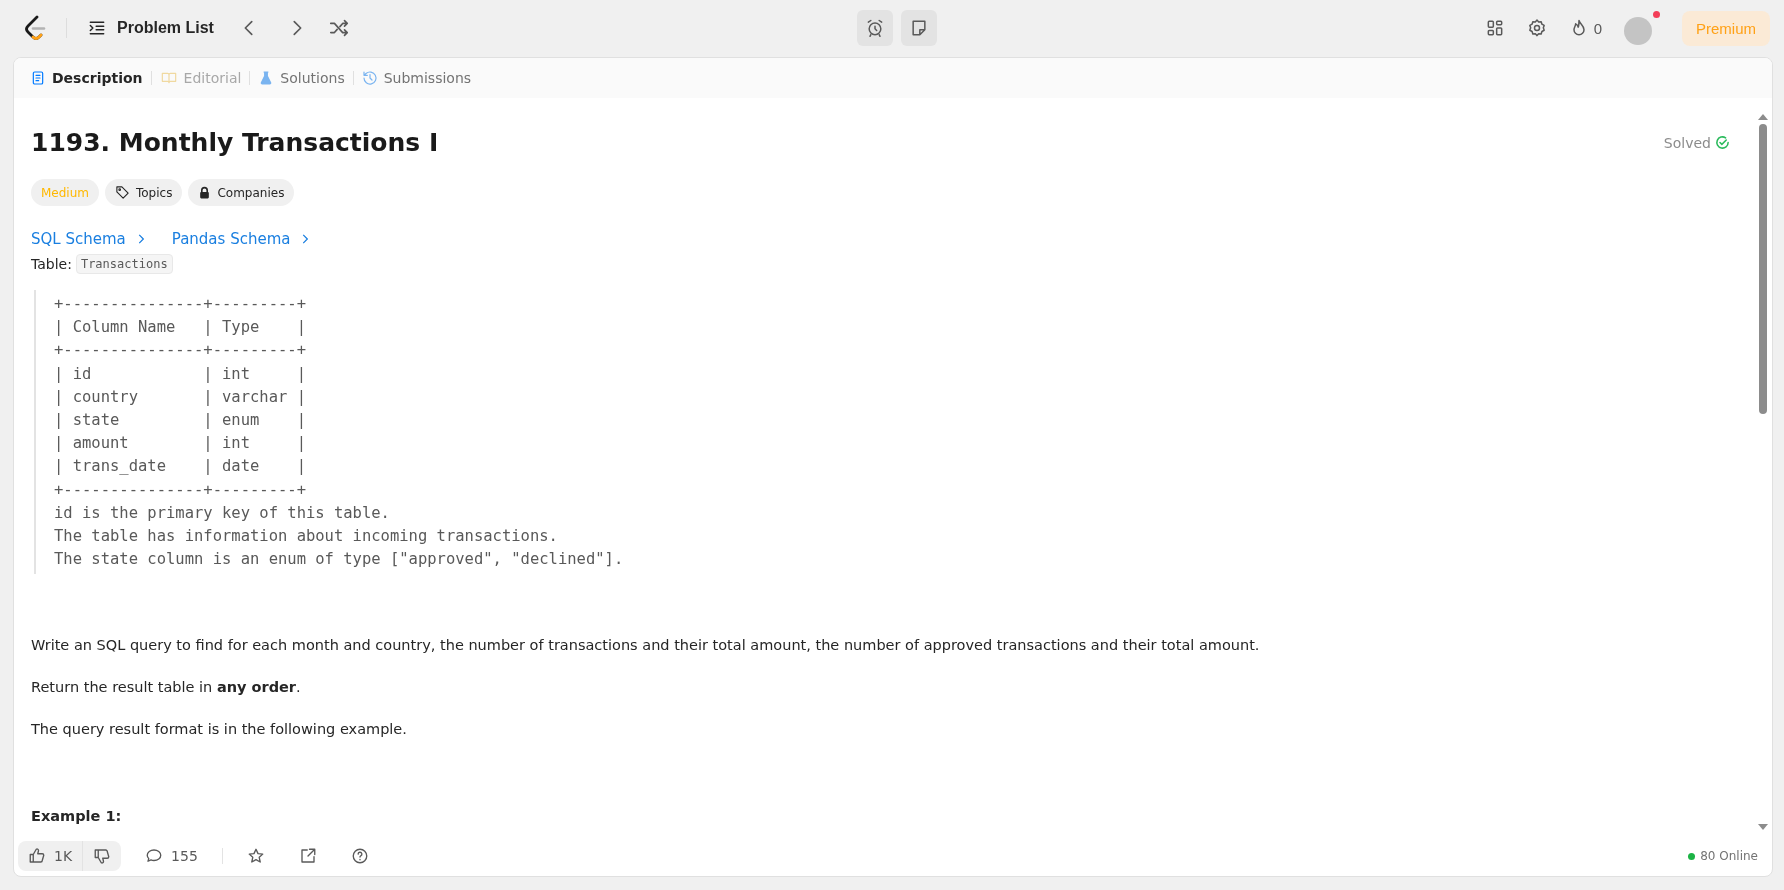  Describe the element at coordinates (122, 192) in the screenshot. I see `tag-icon` at that location.